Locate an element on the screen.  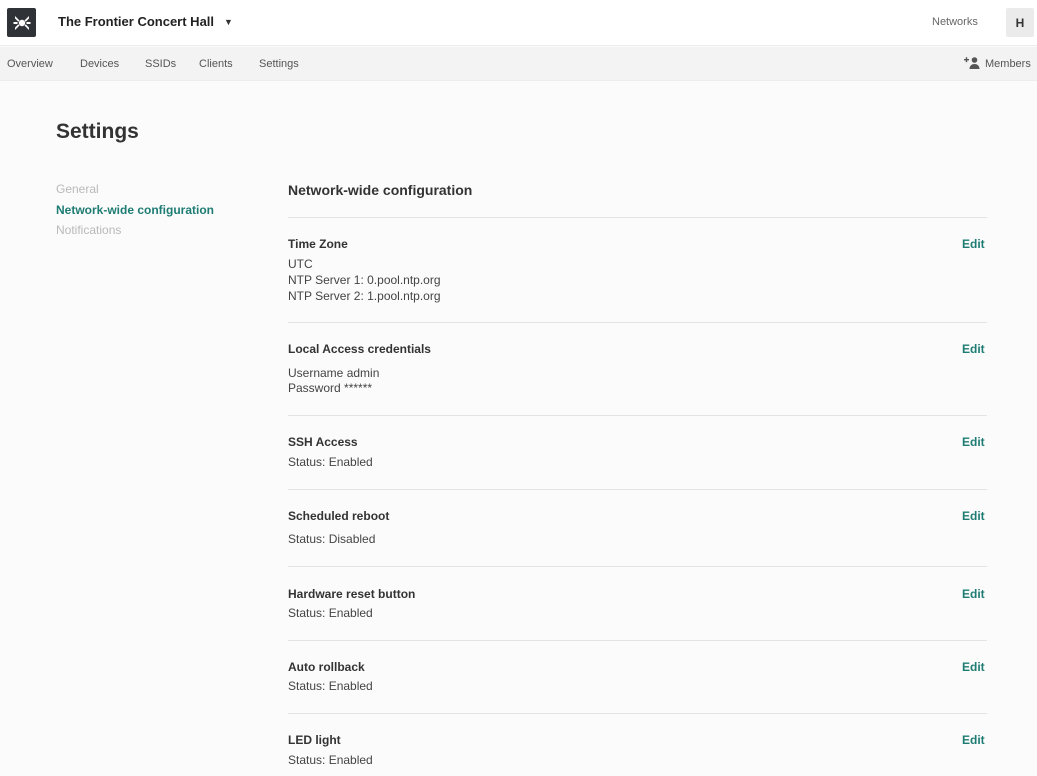
avatar: H is located at coordinates (1020, 22).